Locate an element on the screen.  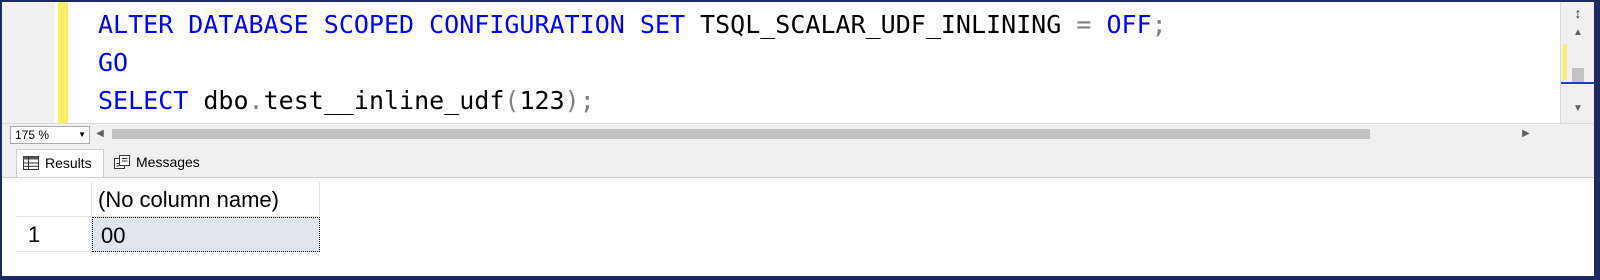
tab-results-label: Results is located at coordinates (68, 163).